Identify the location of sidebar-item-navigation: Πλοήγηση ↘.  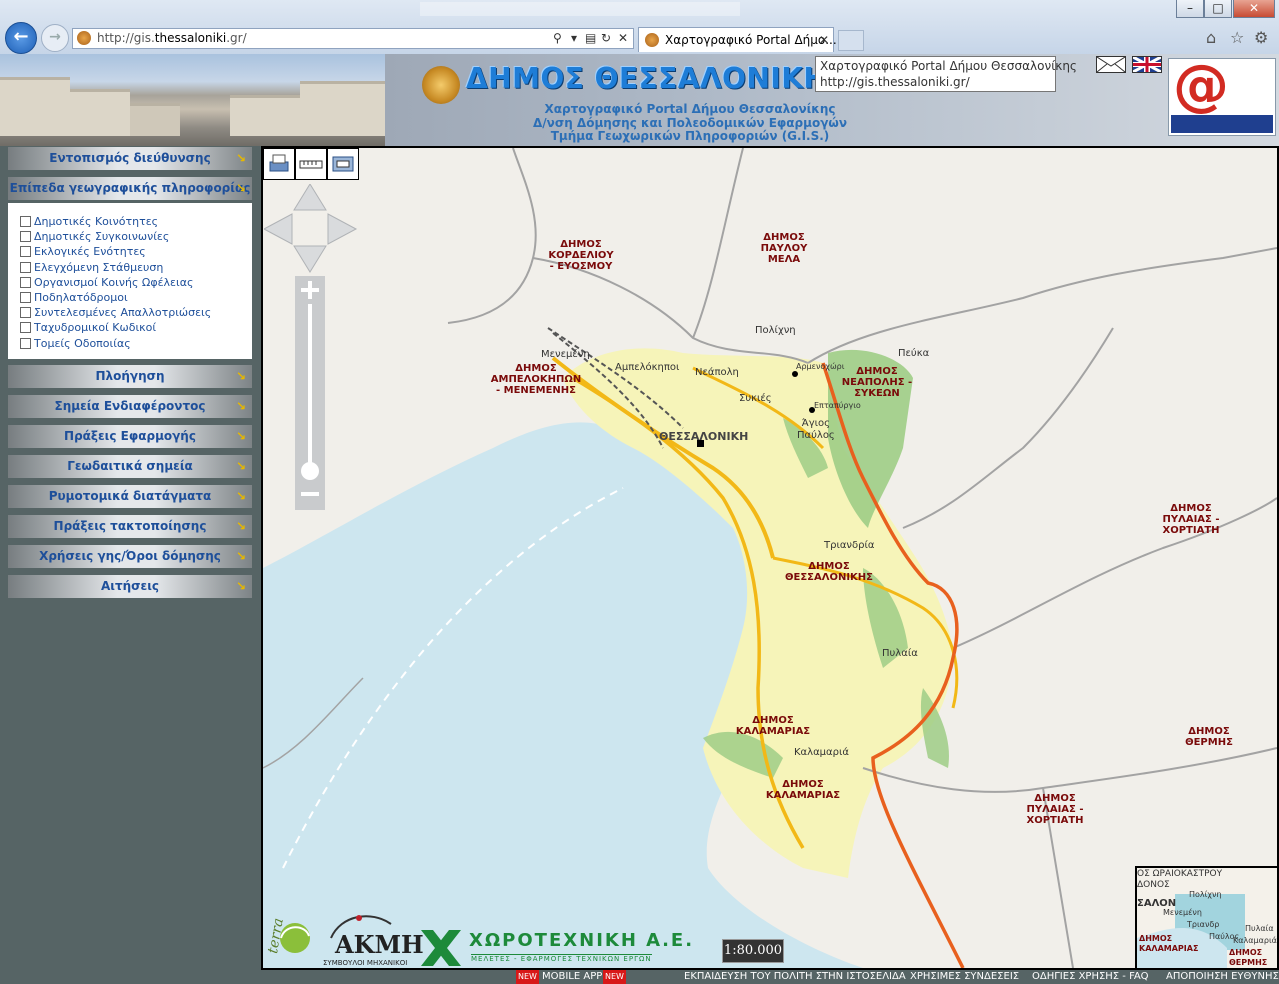
(130, 376).